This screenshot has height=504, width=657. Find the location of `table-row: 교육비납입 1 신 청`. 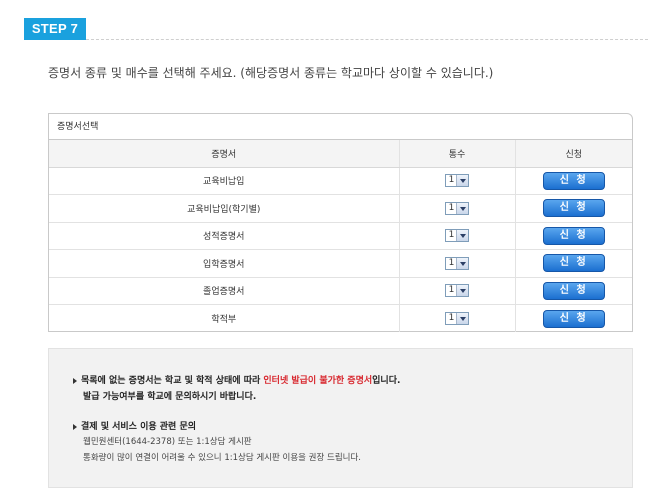

table-row: 교육비납입 1 신 청 is located at coordinates (340, 181).